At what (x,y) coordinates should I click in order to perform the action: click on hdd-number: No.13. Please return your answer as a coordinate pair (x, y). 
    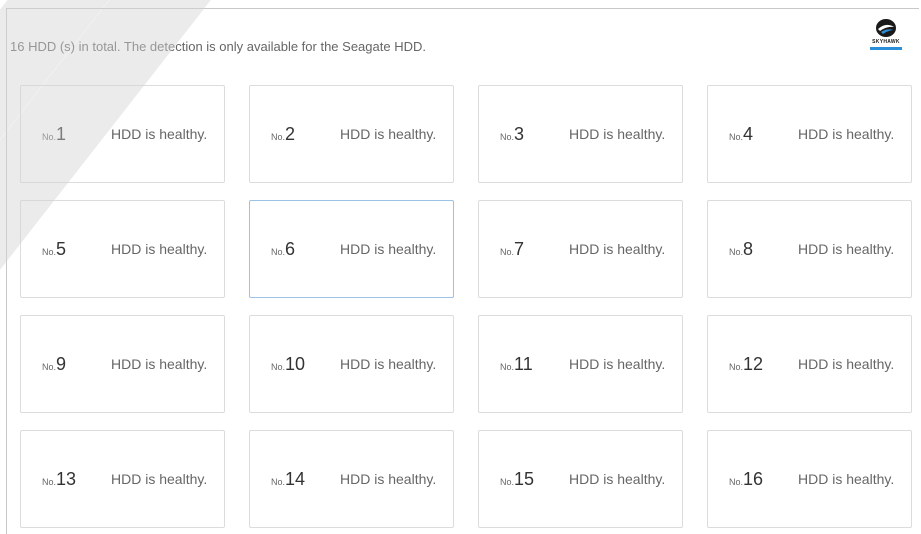
    Looking at the image, I should click on (59, 479).